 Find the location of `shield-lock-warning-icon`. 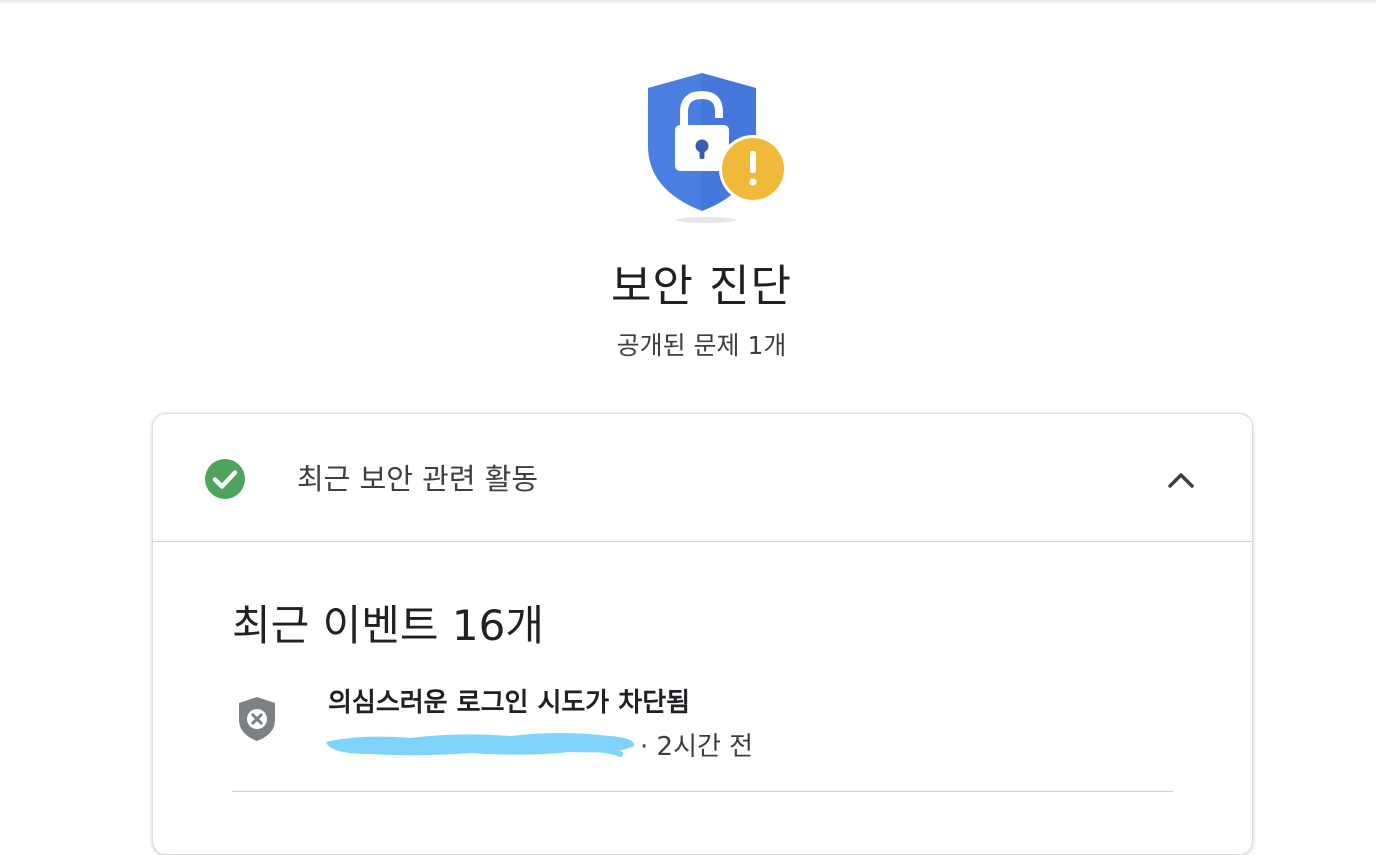

shield-lock-warning-icon is located at coordinates (716, 148).